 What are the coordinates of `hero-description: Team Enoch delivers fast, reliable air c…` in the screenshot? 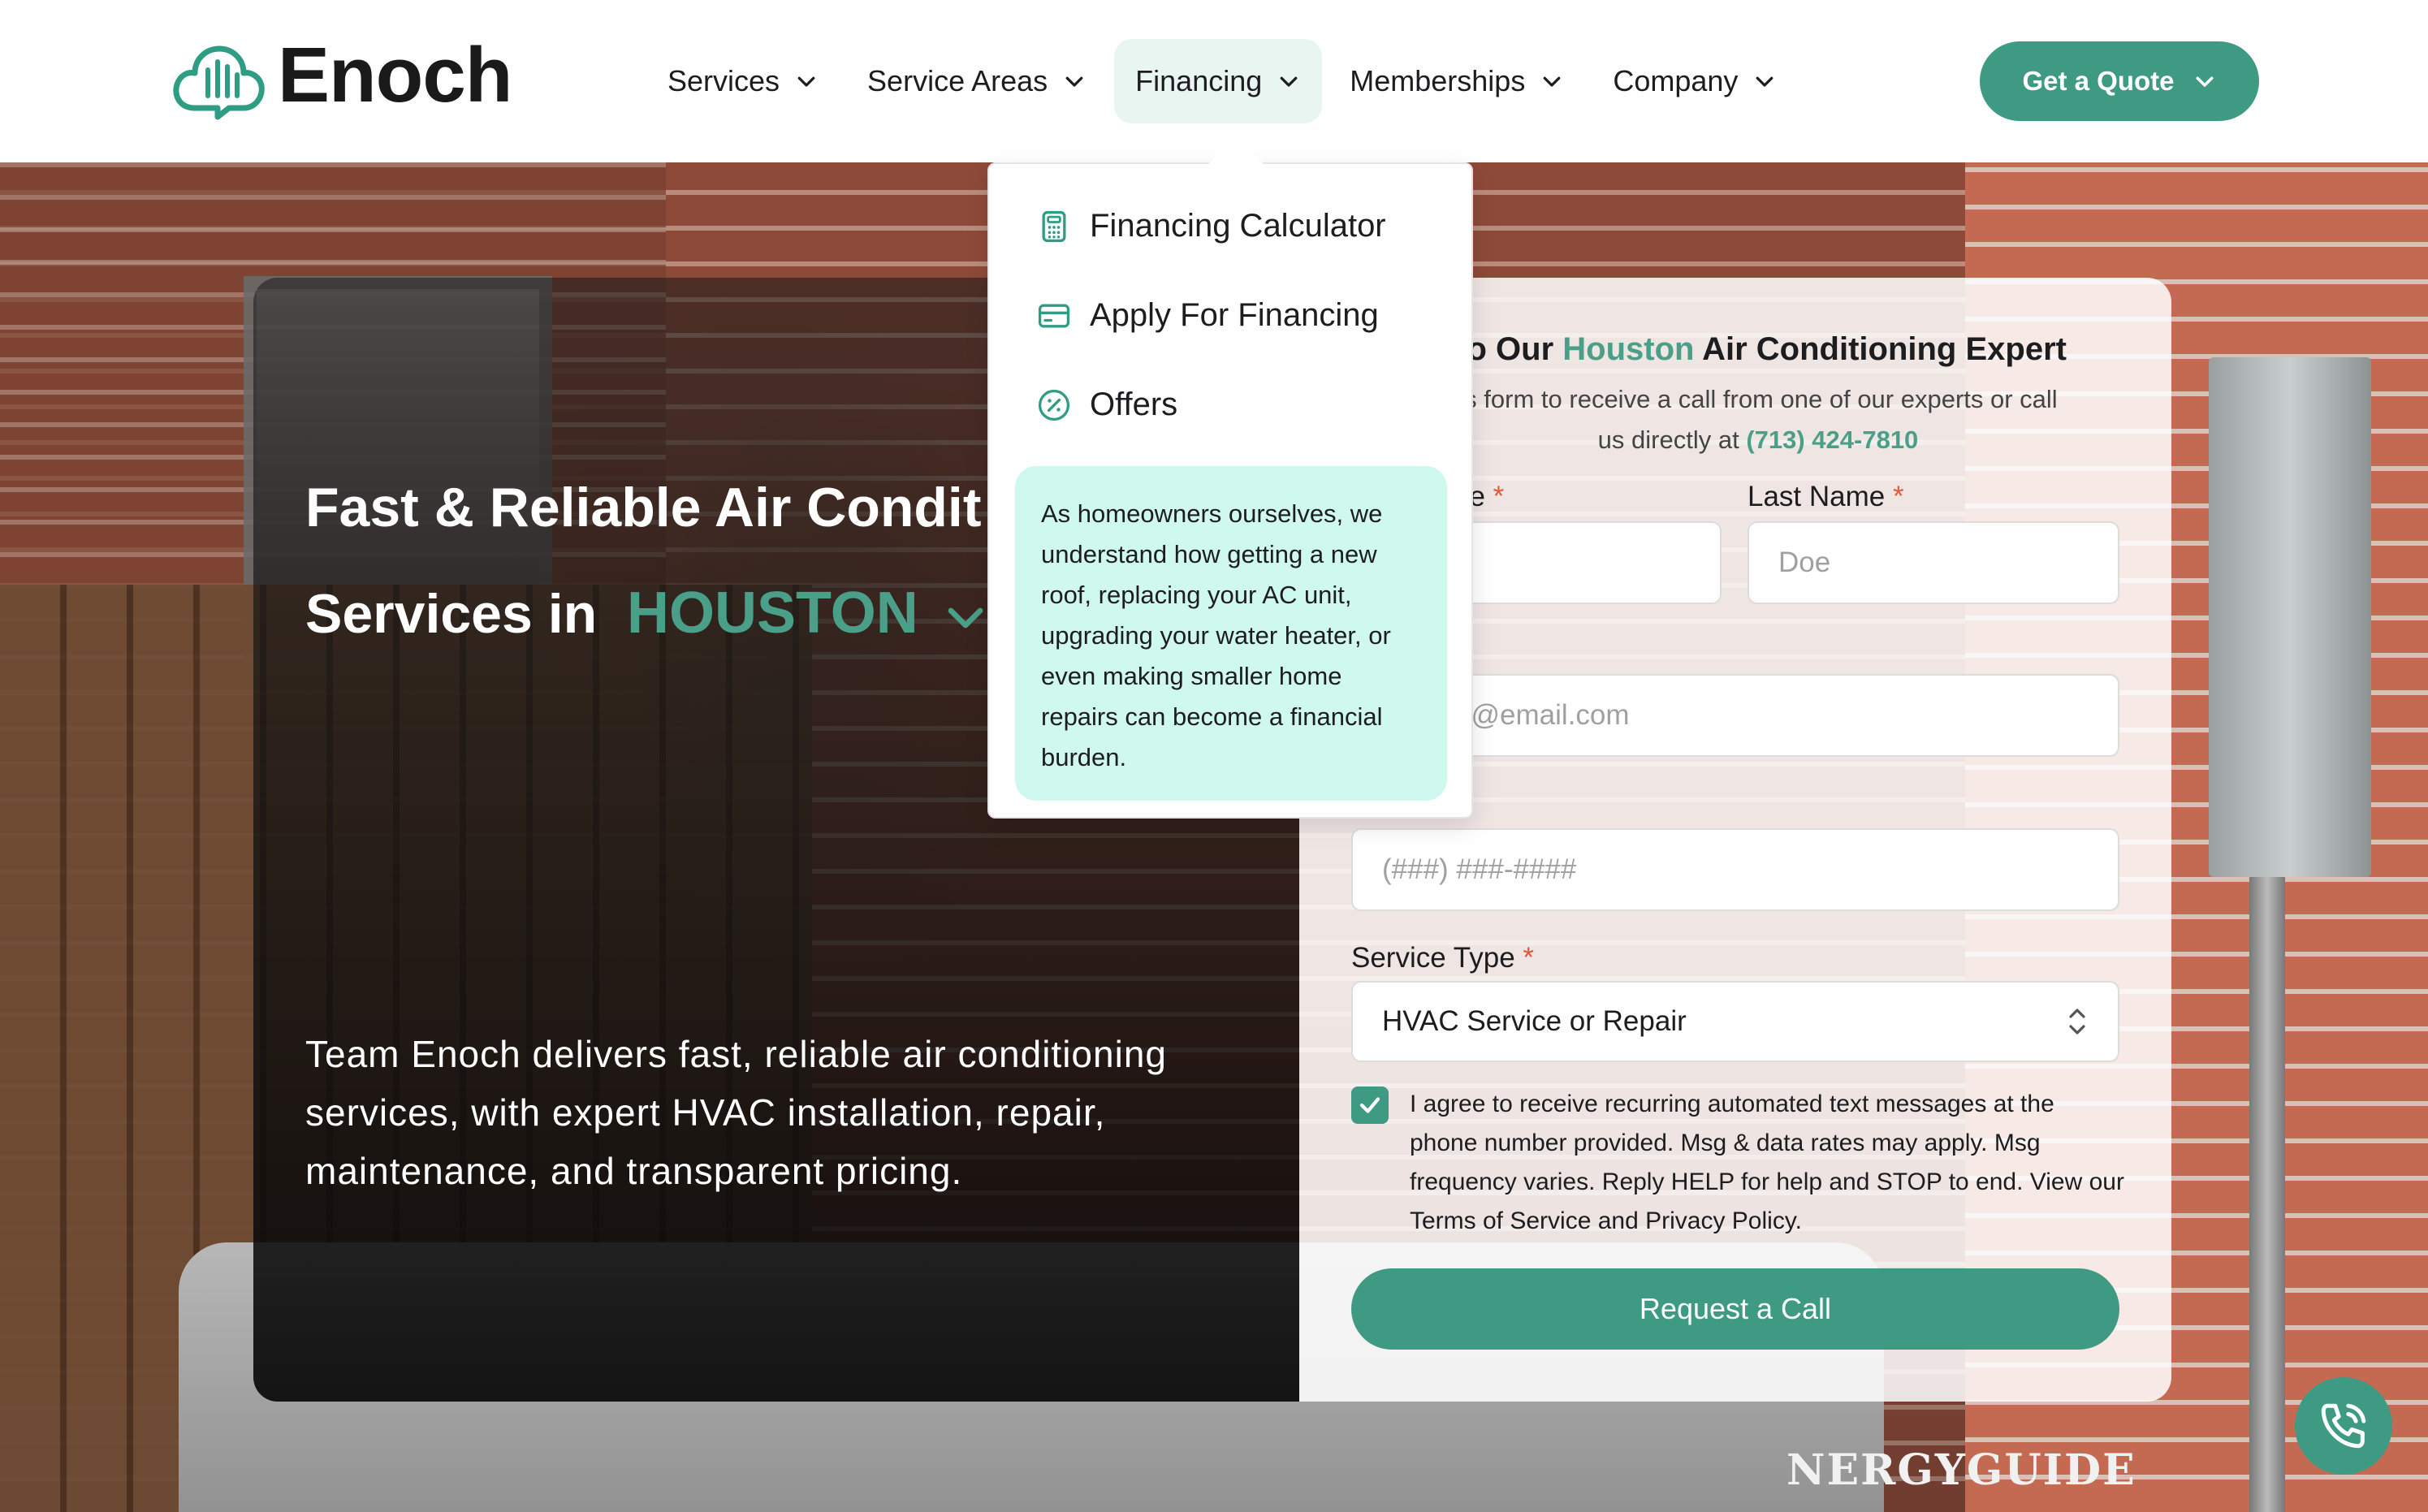 It's located at (736, 1112).